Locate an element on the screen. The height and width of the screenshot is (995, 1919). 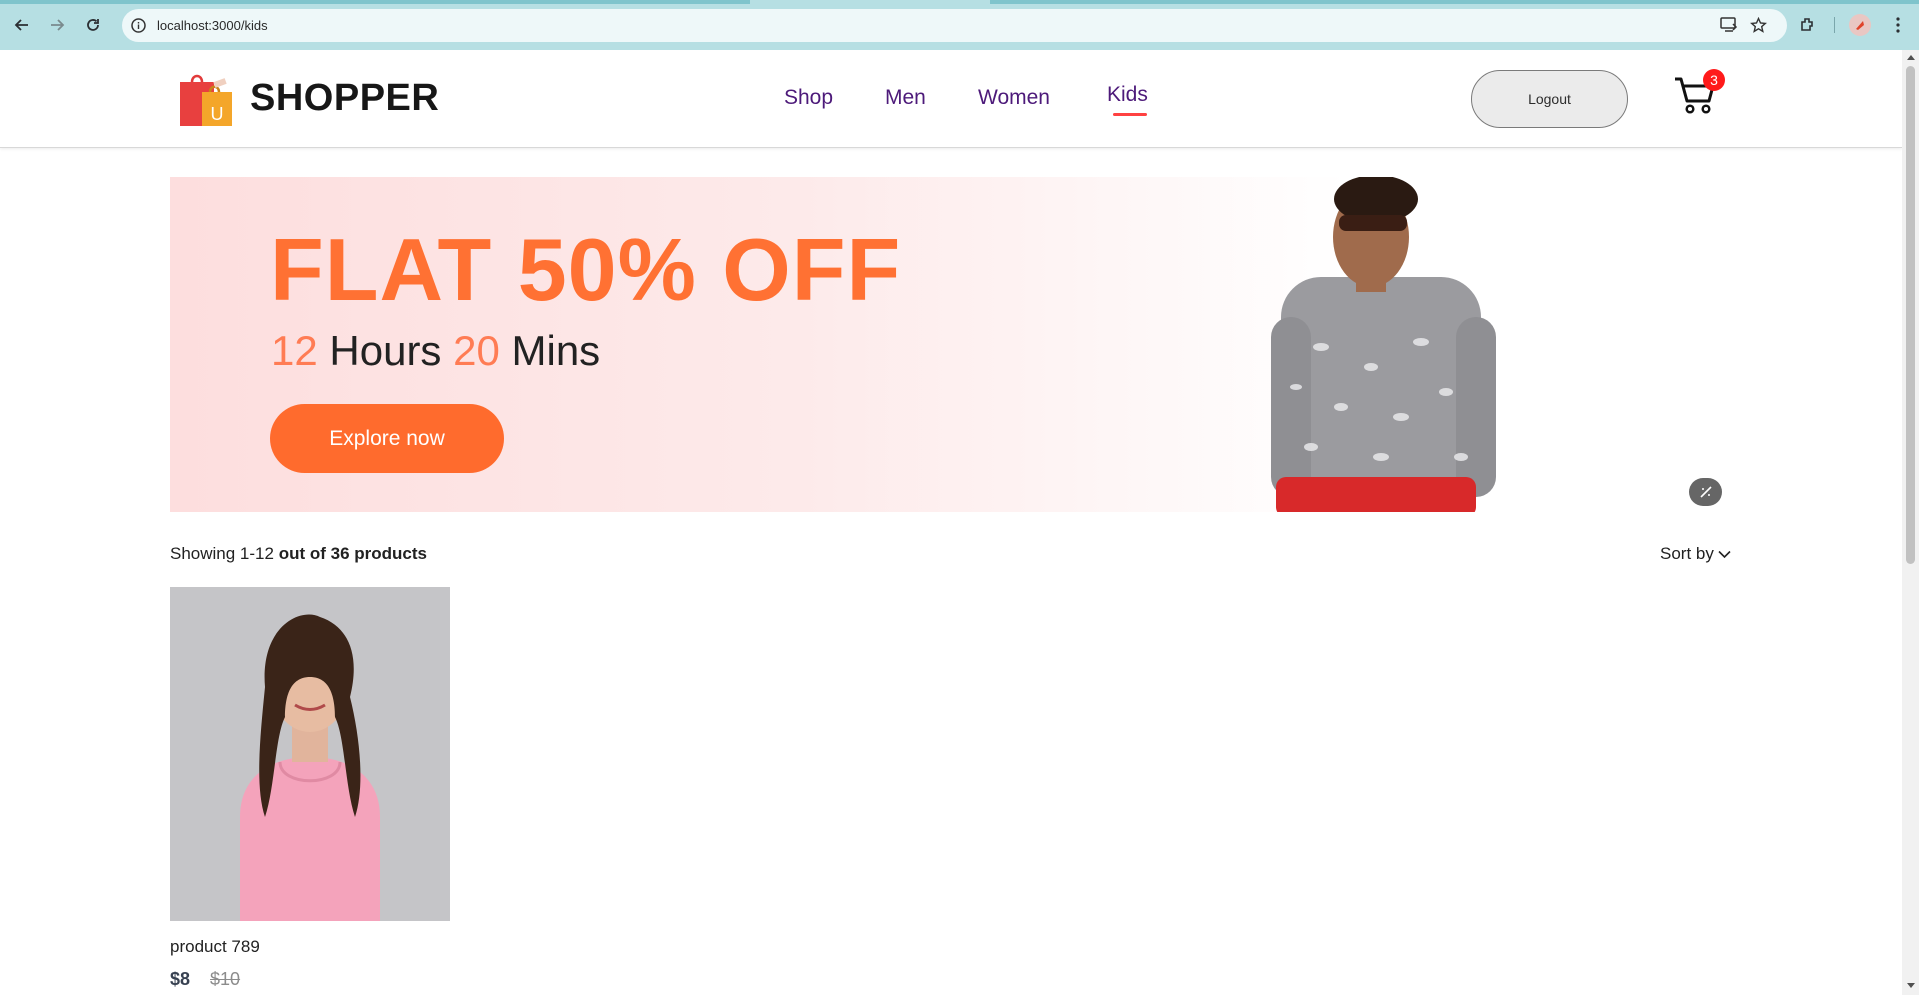
nav-item-shop: Shop is located at coordinates (808, 98).